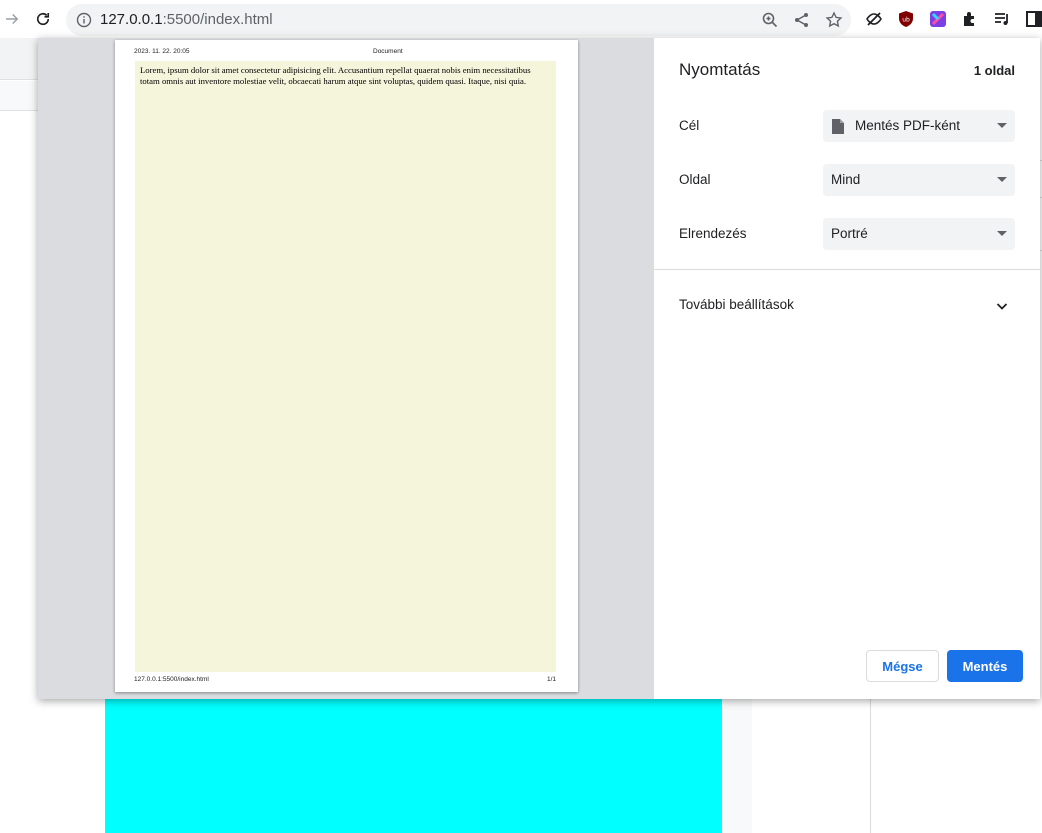 The width and height of the screenshot is (1042, 833). Describe the element at coordinates (834, 20) in the screenshot. I see `bookmark-star-icon` at that location.